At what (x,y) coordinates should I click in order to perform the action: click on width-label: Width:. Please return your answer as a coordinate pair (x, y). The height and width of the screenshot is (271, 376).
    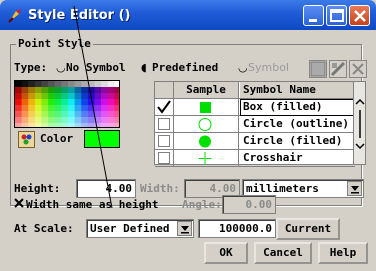
    Looking at the image, I should click on (160, 188).